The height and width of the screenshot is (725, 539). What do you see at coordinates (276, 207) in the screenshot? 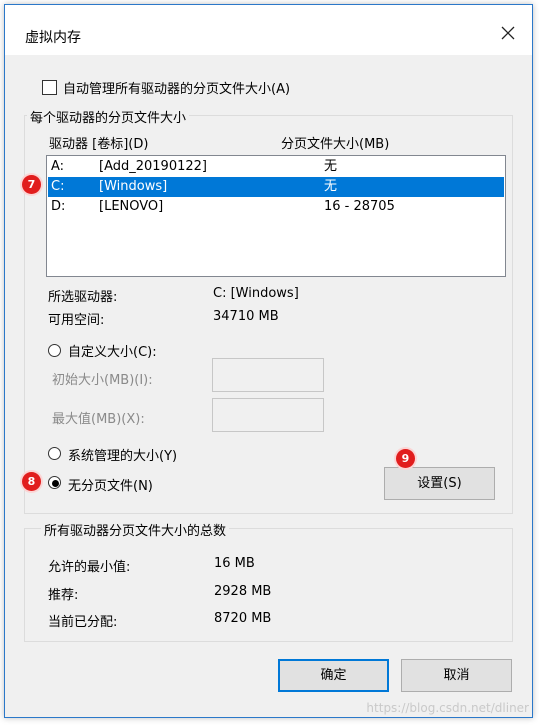
I see `list-item: D: [LENOVO] 16 - 28705` at bounding box center [276, 207].